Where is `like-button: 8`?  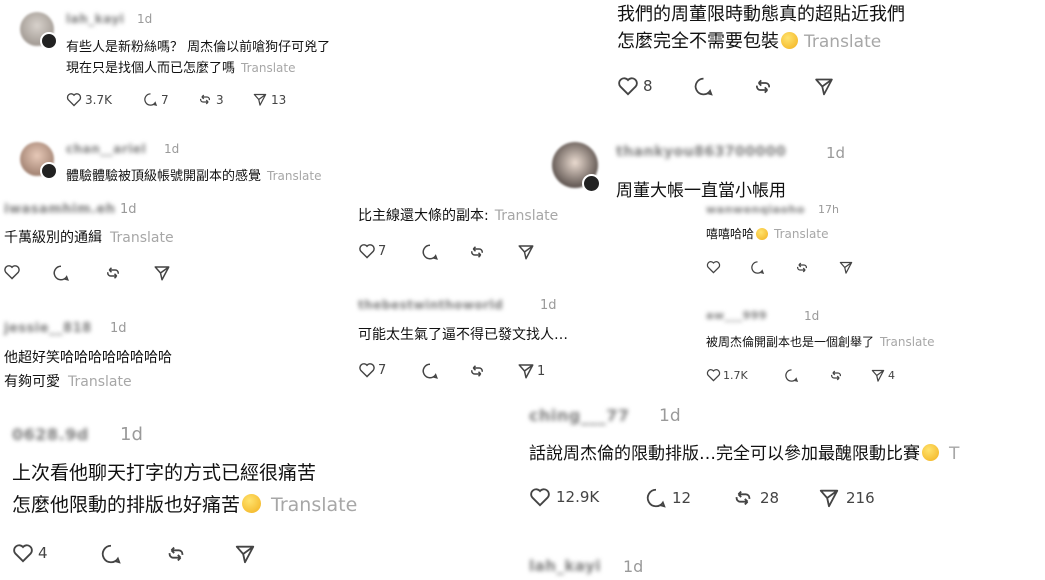 like-button: 8 is located at coordinates (635, 86).